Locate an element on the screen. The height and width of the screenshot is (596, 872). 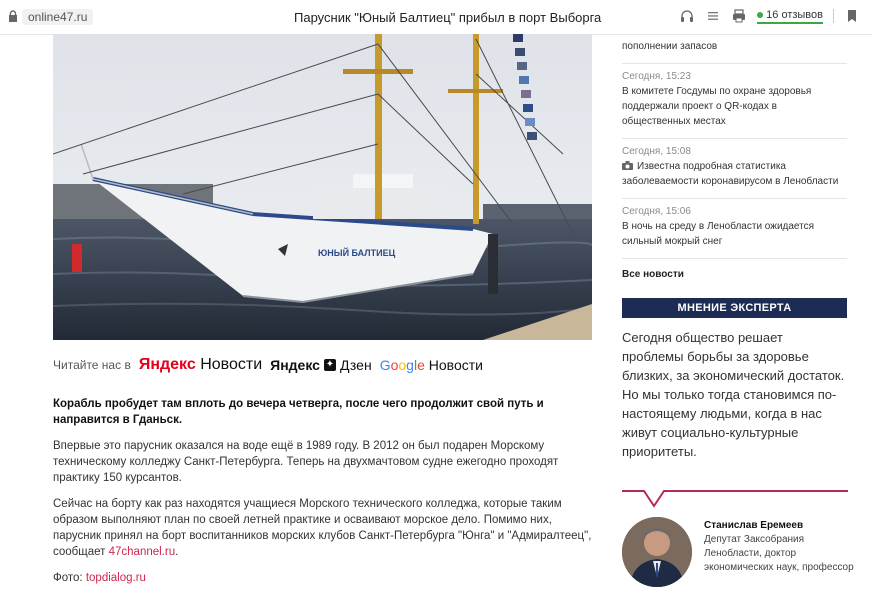
google-news-word: Новости is located at coordinates (455, 365).